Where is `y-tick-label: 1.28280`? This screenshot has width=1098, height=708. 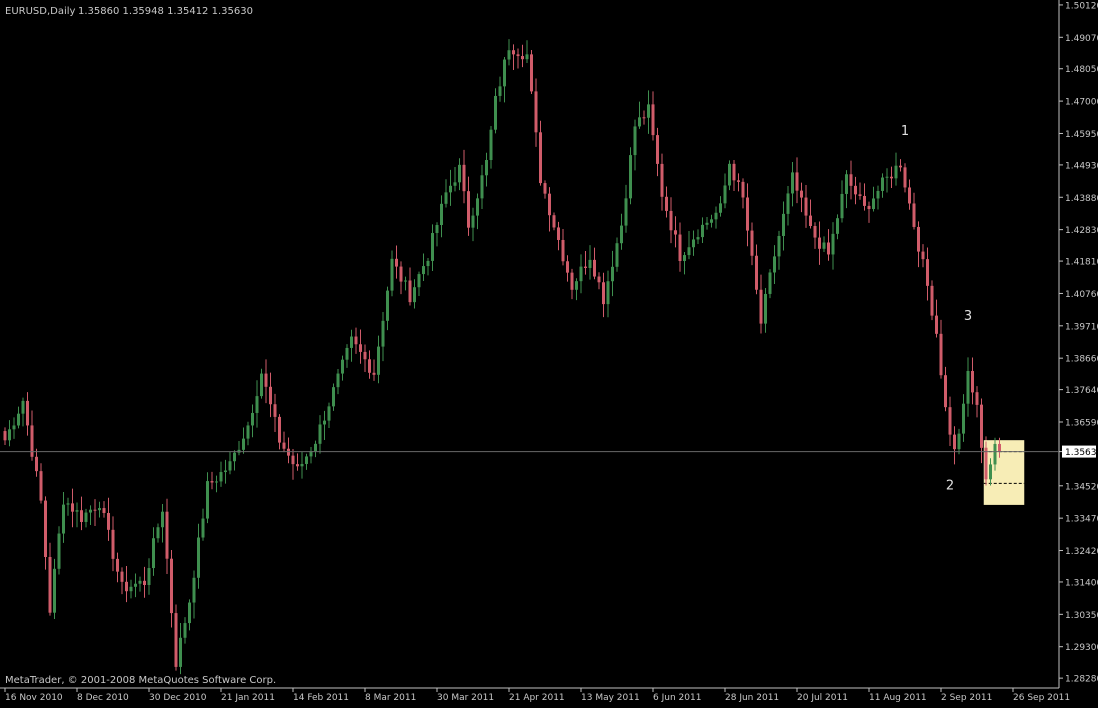 y-tick-label: 1.28280 is located at coordinates (1081, 680).